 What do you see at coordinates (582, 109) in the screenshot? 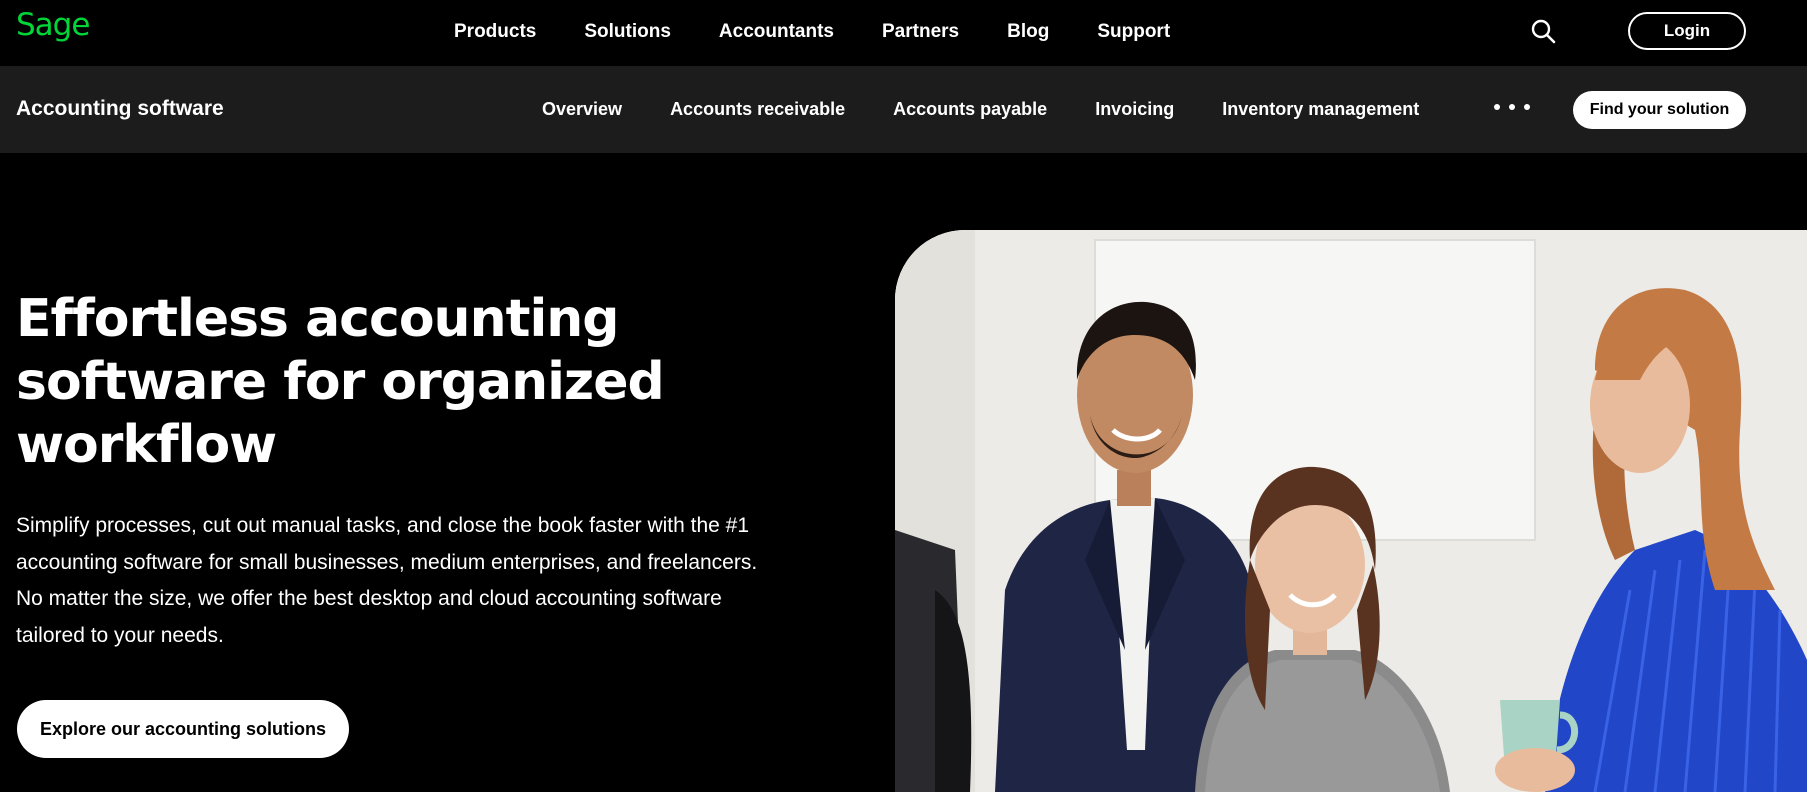
I see `subnav-item-overview: Overview` at bounding box center [582, 109].